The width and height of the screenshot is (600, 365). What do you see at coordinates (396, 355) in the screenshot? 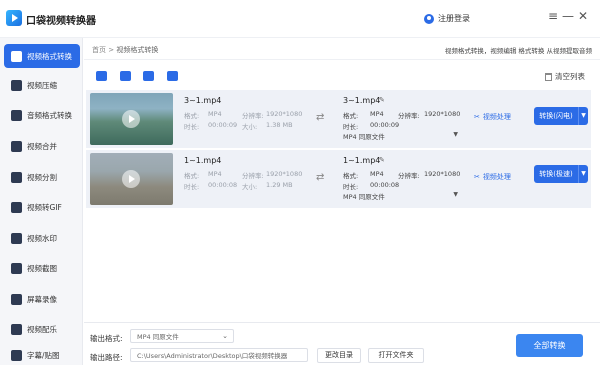
I see `open-folder-button: 打开文件夹` at bounding box center [396, 355].